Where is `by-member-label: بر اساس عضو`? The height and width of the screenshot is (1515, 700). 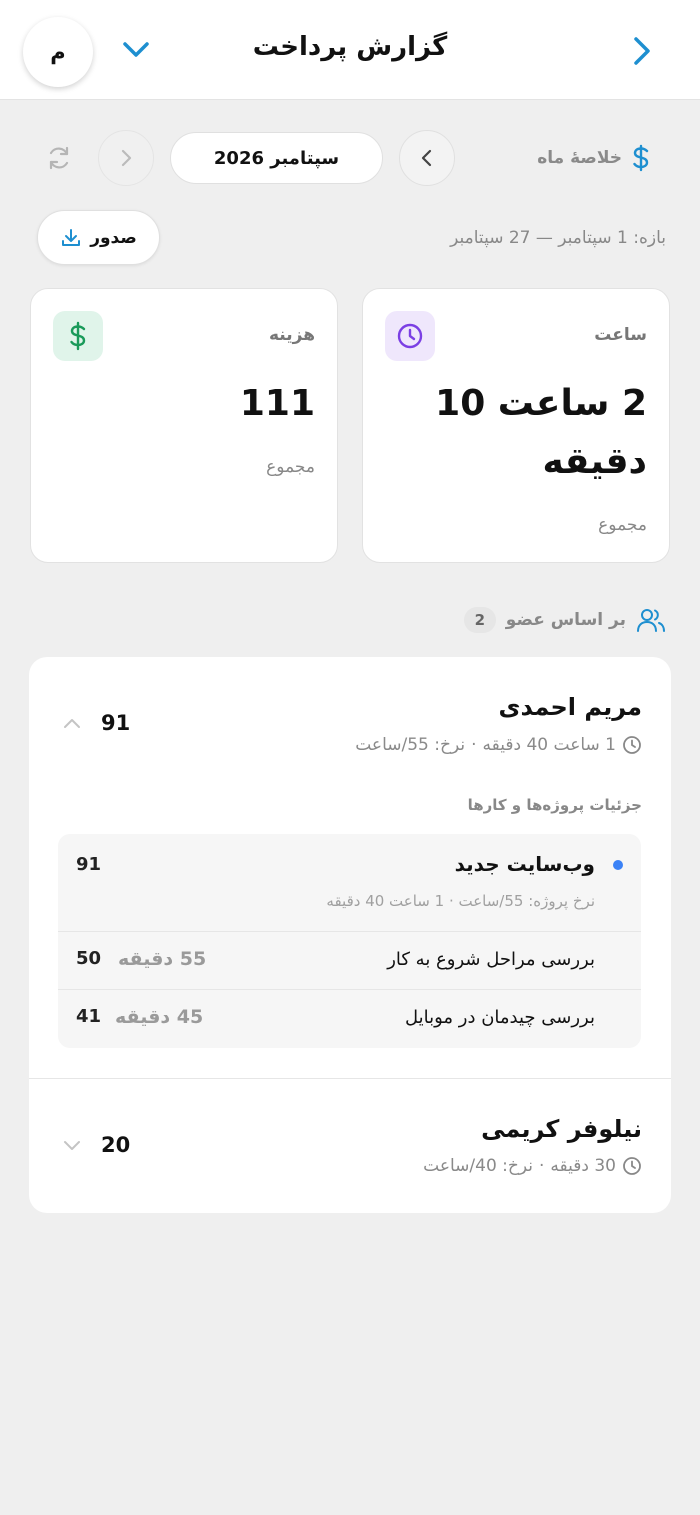 by-member-label: بر اساس عضو is located at coordinates (565, 620).